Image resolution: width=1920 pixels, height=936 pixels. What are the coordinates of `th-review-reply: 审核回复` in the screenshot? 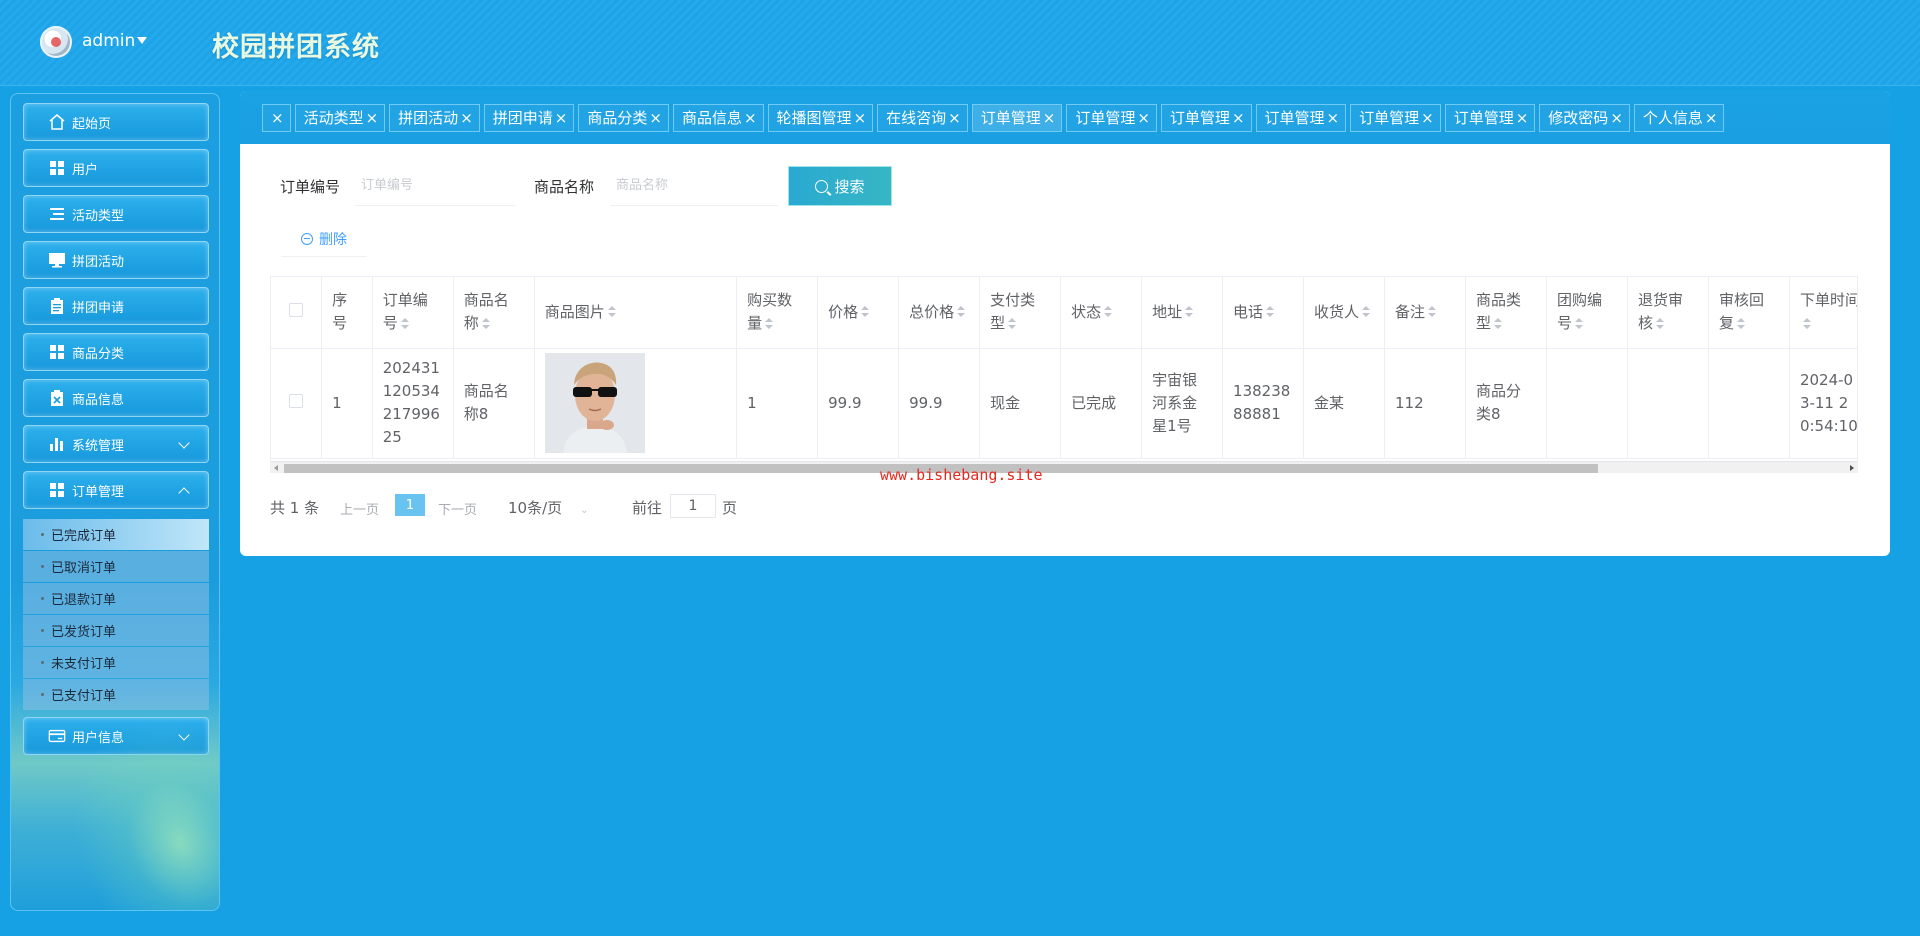 It's located at (1749, 313).